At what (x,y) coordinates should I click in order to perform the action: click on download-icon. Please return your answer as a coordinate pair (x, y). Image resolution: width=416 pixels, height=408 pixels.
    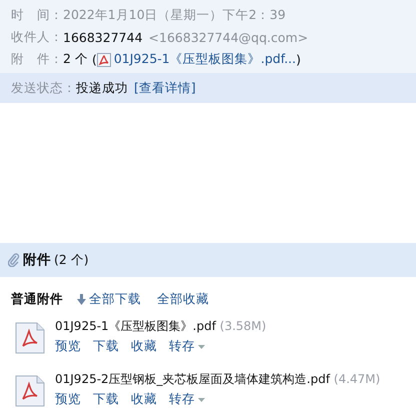
    Looking at the image, I should click on (81, 299).